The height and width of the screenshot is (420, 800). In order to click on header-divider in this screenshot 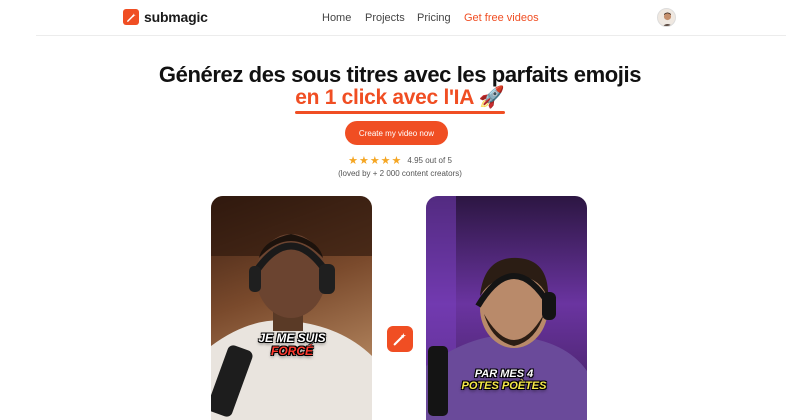, I will do `click(411, 35)`.